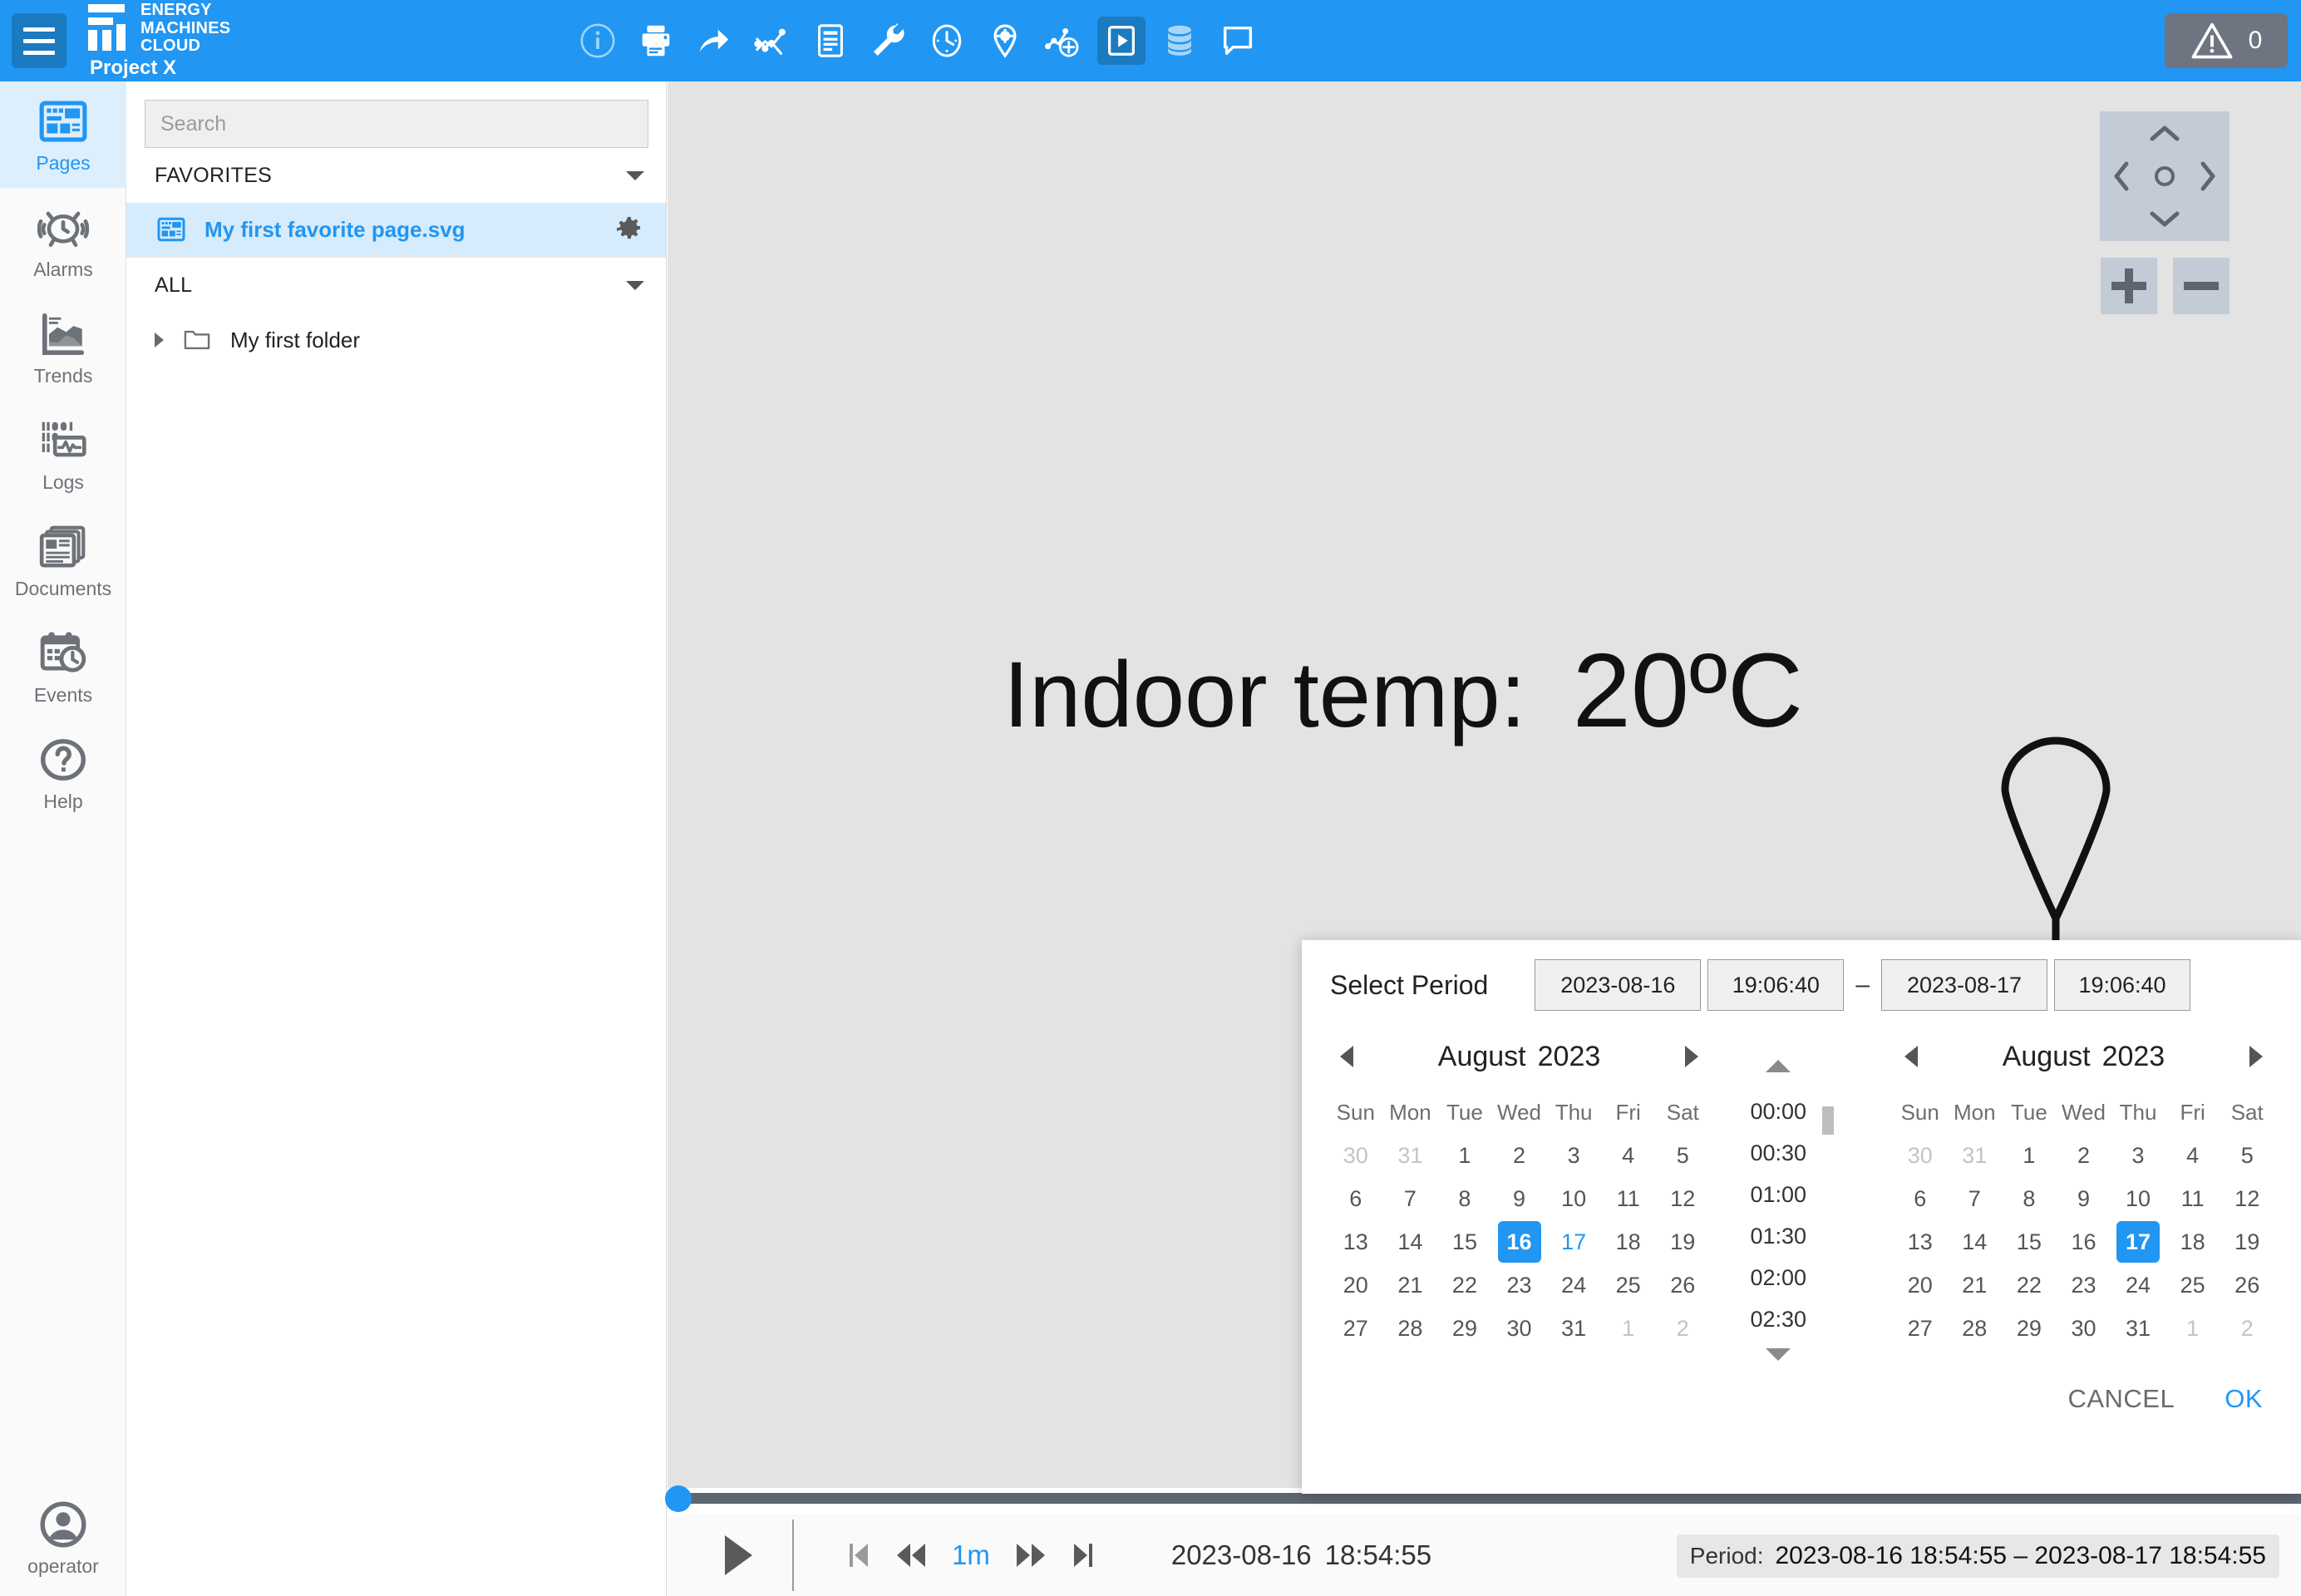  What do you see at coordinates (1238, 41) in the screenshot?
I see `comment-icon` at bounding box center [1238, 41].